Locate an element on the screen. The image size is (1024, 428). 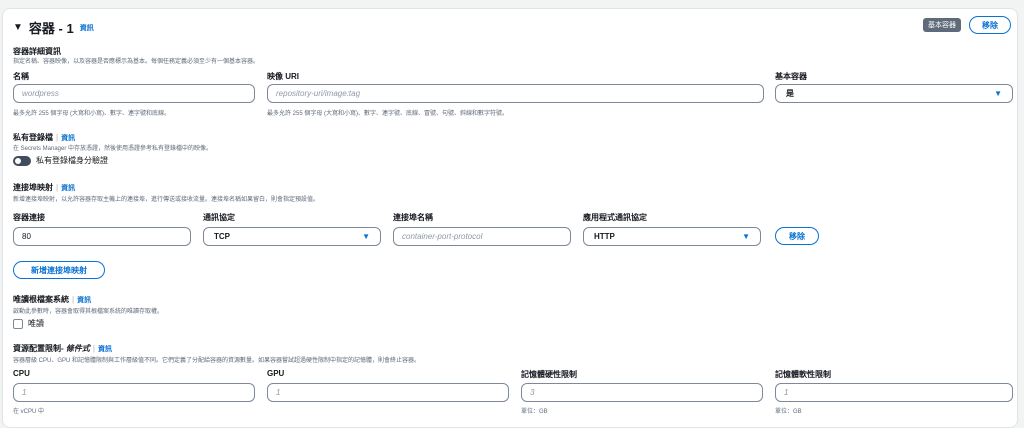
cpu-input: 1 is located at coordinates (134, 392).